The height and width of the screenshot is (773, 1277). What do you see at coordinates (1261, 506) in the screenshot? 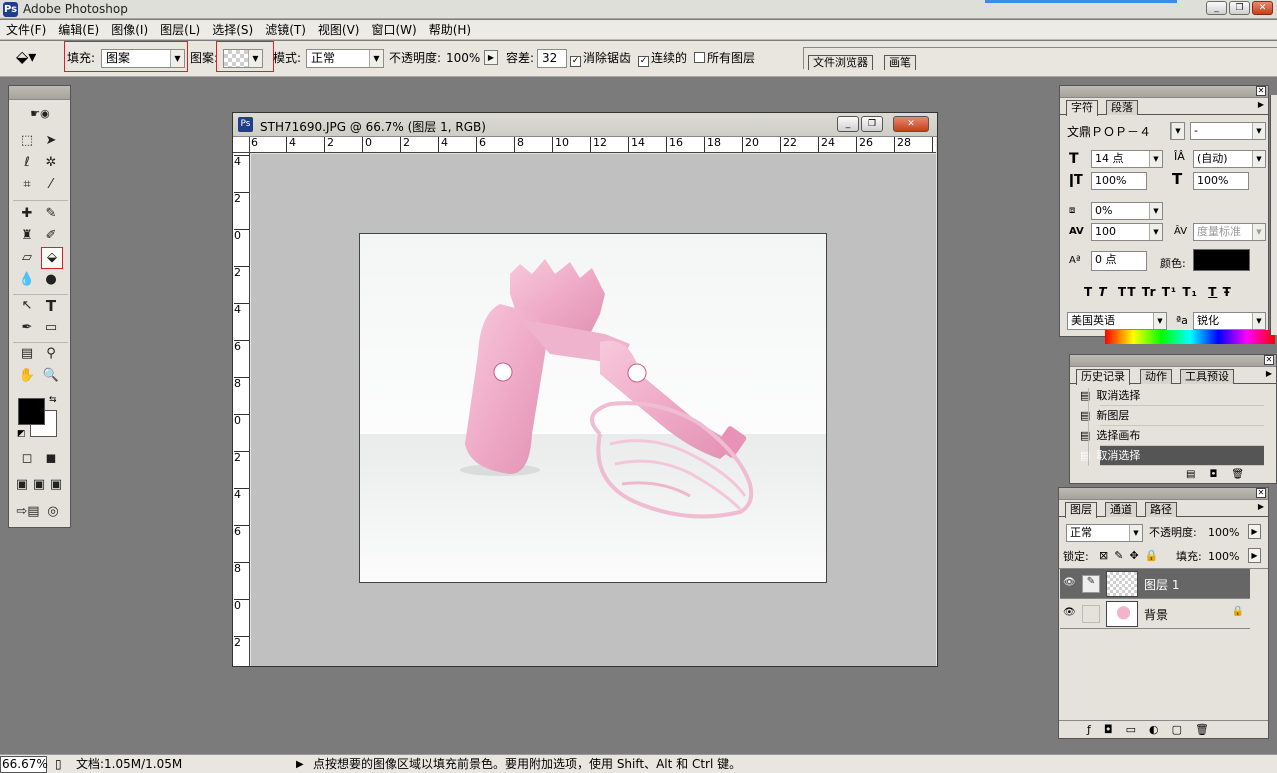
I see `panel-menu-icon: ▶` at bounding box center [1261, 506].